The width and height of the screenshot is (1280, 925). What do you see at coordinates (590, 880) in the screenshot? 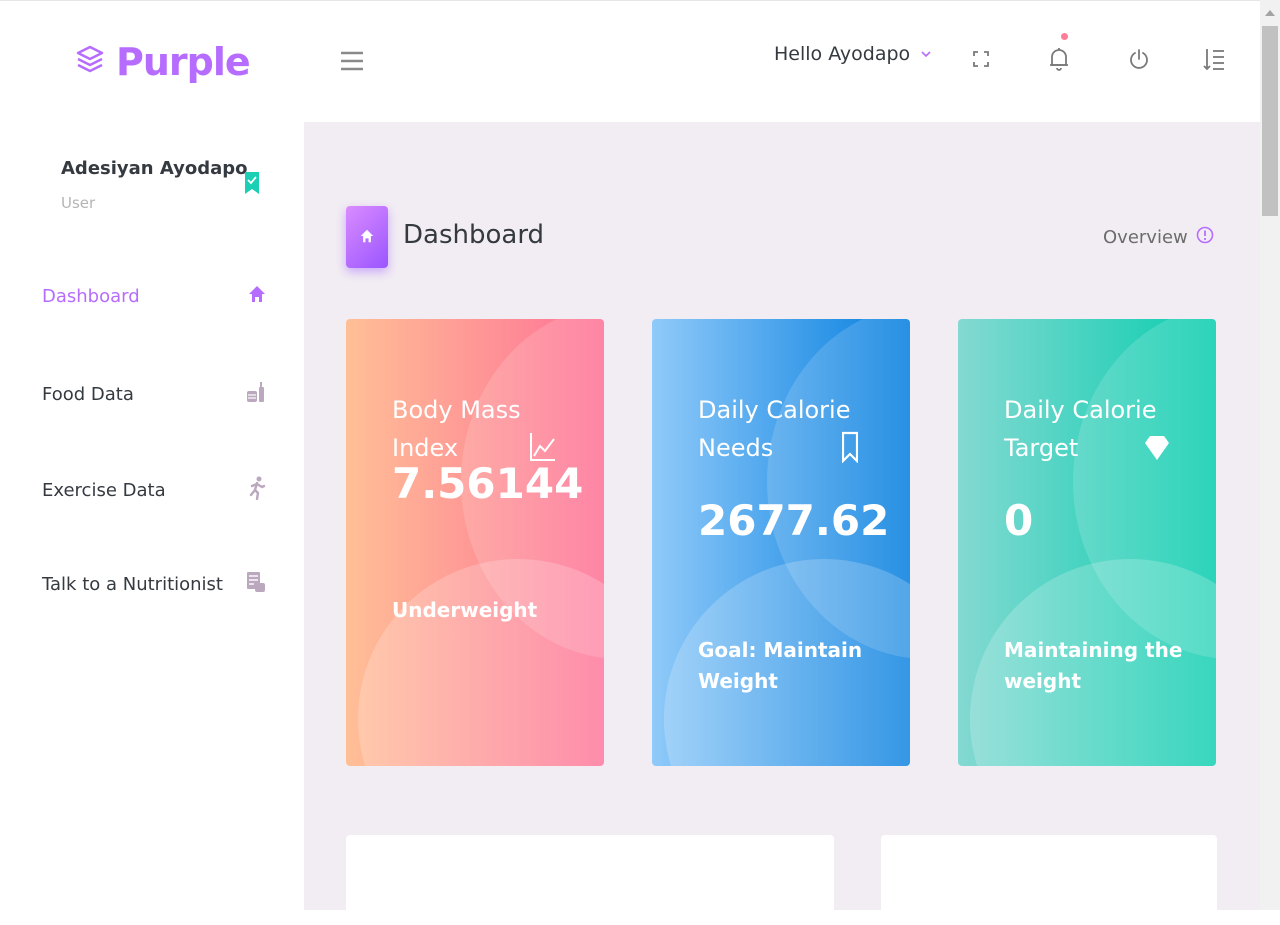
I see `content-panel-left` at bounding box center [590, 880].